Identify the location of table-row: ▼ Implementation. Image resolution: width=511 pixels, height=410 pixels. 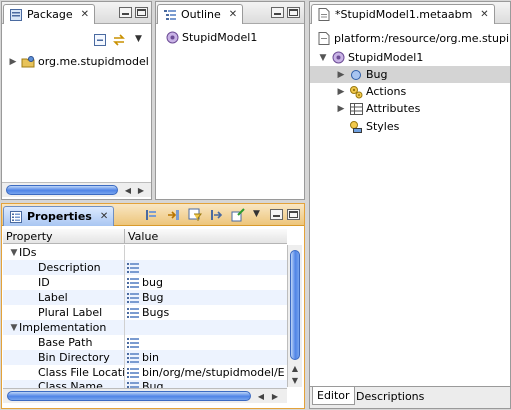
(145, 327).